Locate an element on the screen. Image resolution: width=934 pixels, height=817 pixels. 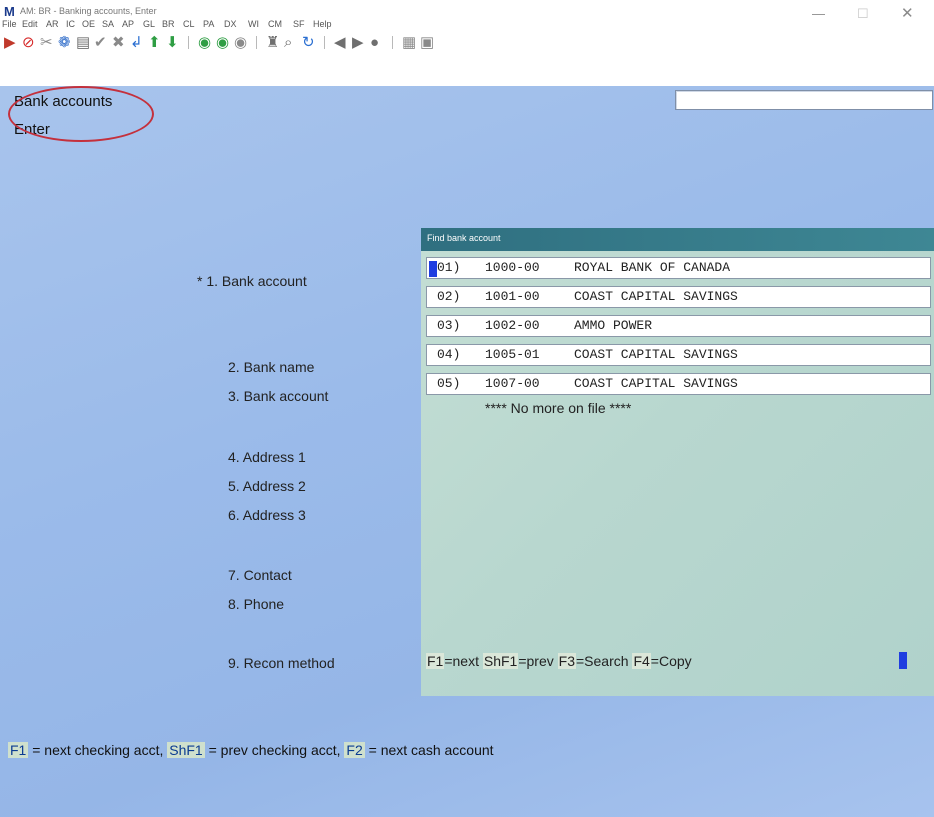
delete-icon: ✖ is located at coordinates (118, 43).